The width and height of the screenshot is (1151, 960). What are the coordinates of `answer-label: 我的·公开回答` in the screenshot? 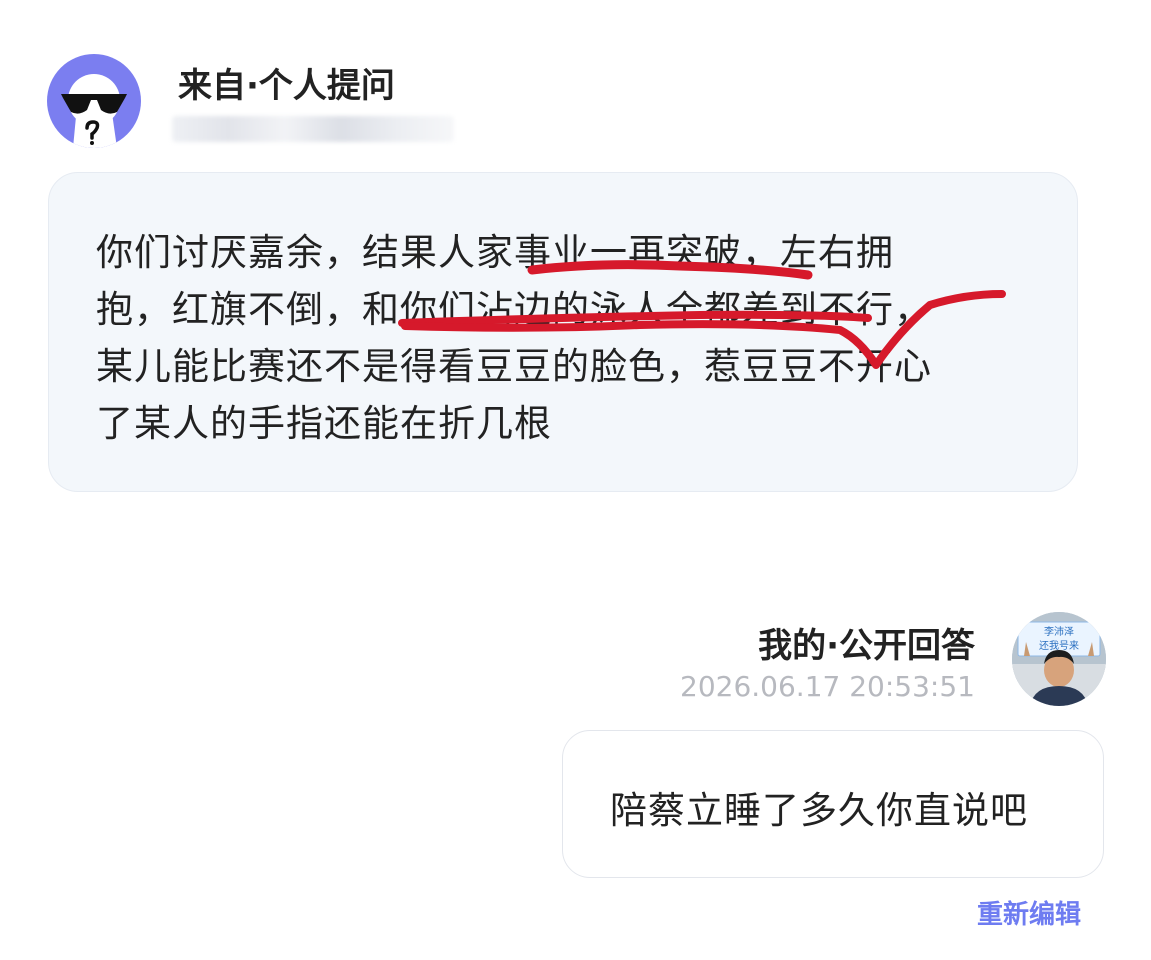 It's located at (866, 646).